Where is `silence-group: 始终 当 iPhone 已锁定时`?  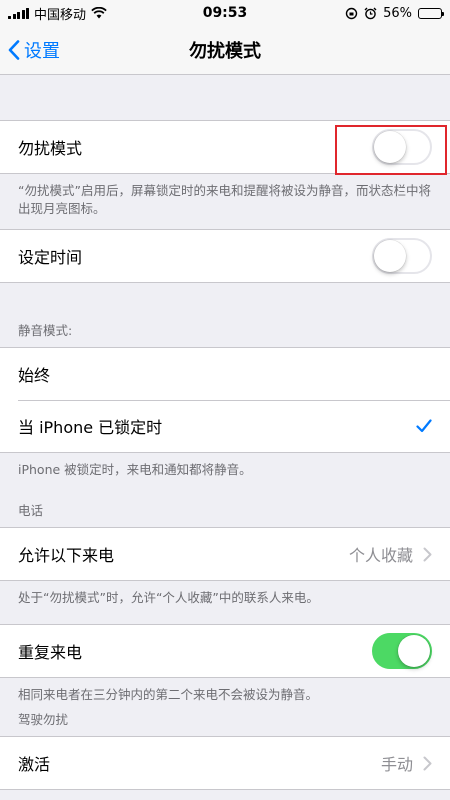
silence-group: 始终 当 iPhone 已锁定时 is located at coordinates (225, 400).